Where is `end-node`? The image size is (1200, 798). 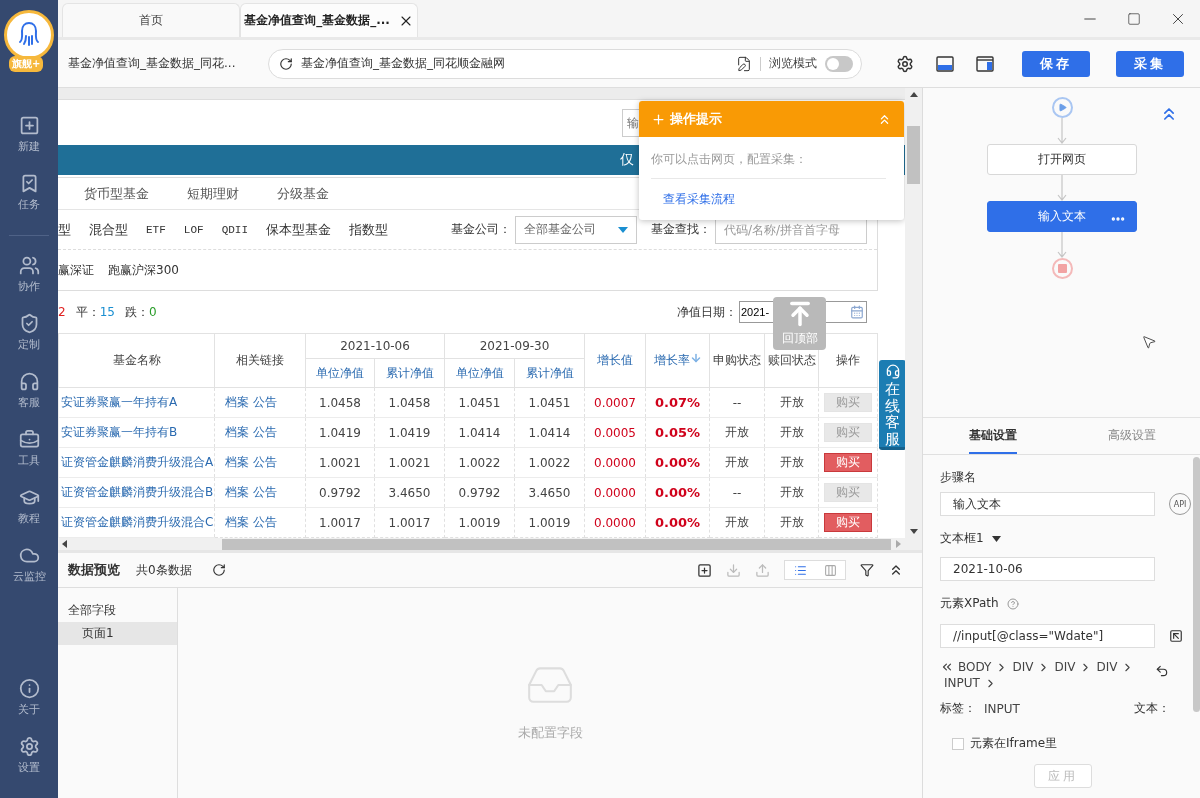 end-node is located at coordinates (1062, 268).